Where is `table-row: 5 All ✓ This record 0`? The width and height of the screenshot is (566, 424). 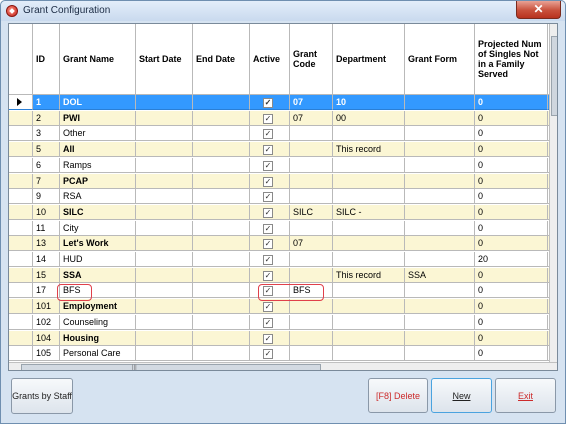 table-row: 5 All ✓ This record 0 is located at coordinates (283, 150).